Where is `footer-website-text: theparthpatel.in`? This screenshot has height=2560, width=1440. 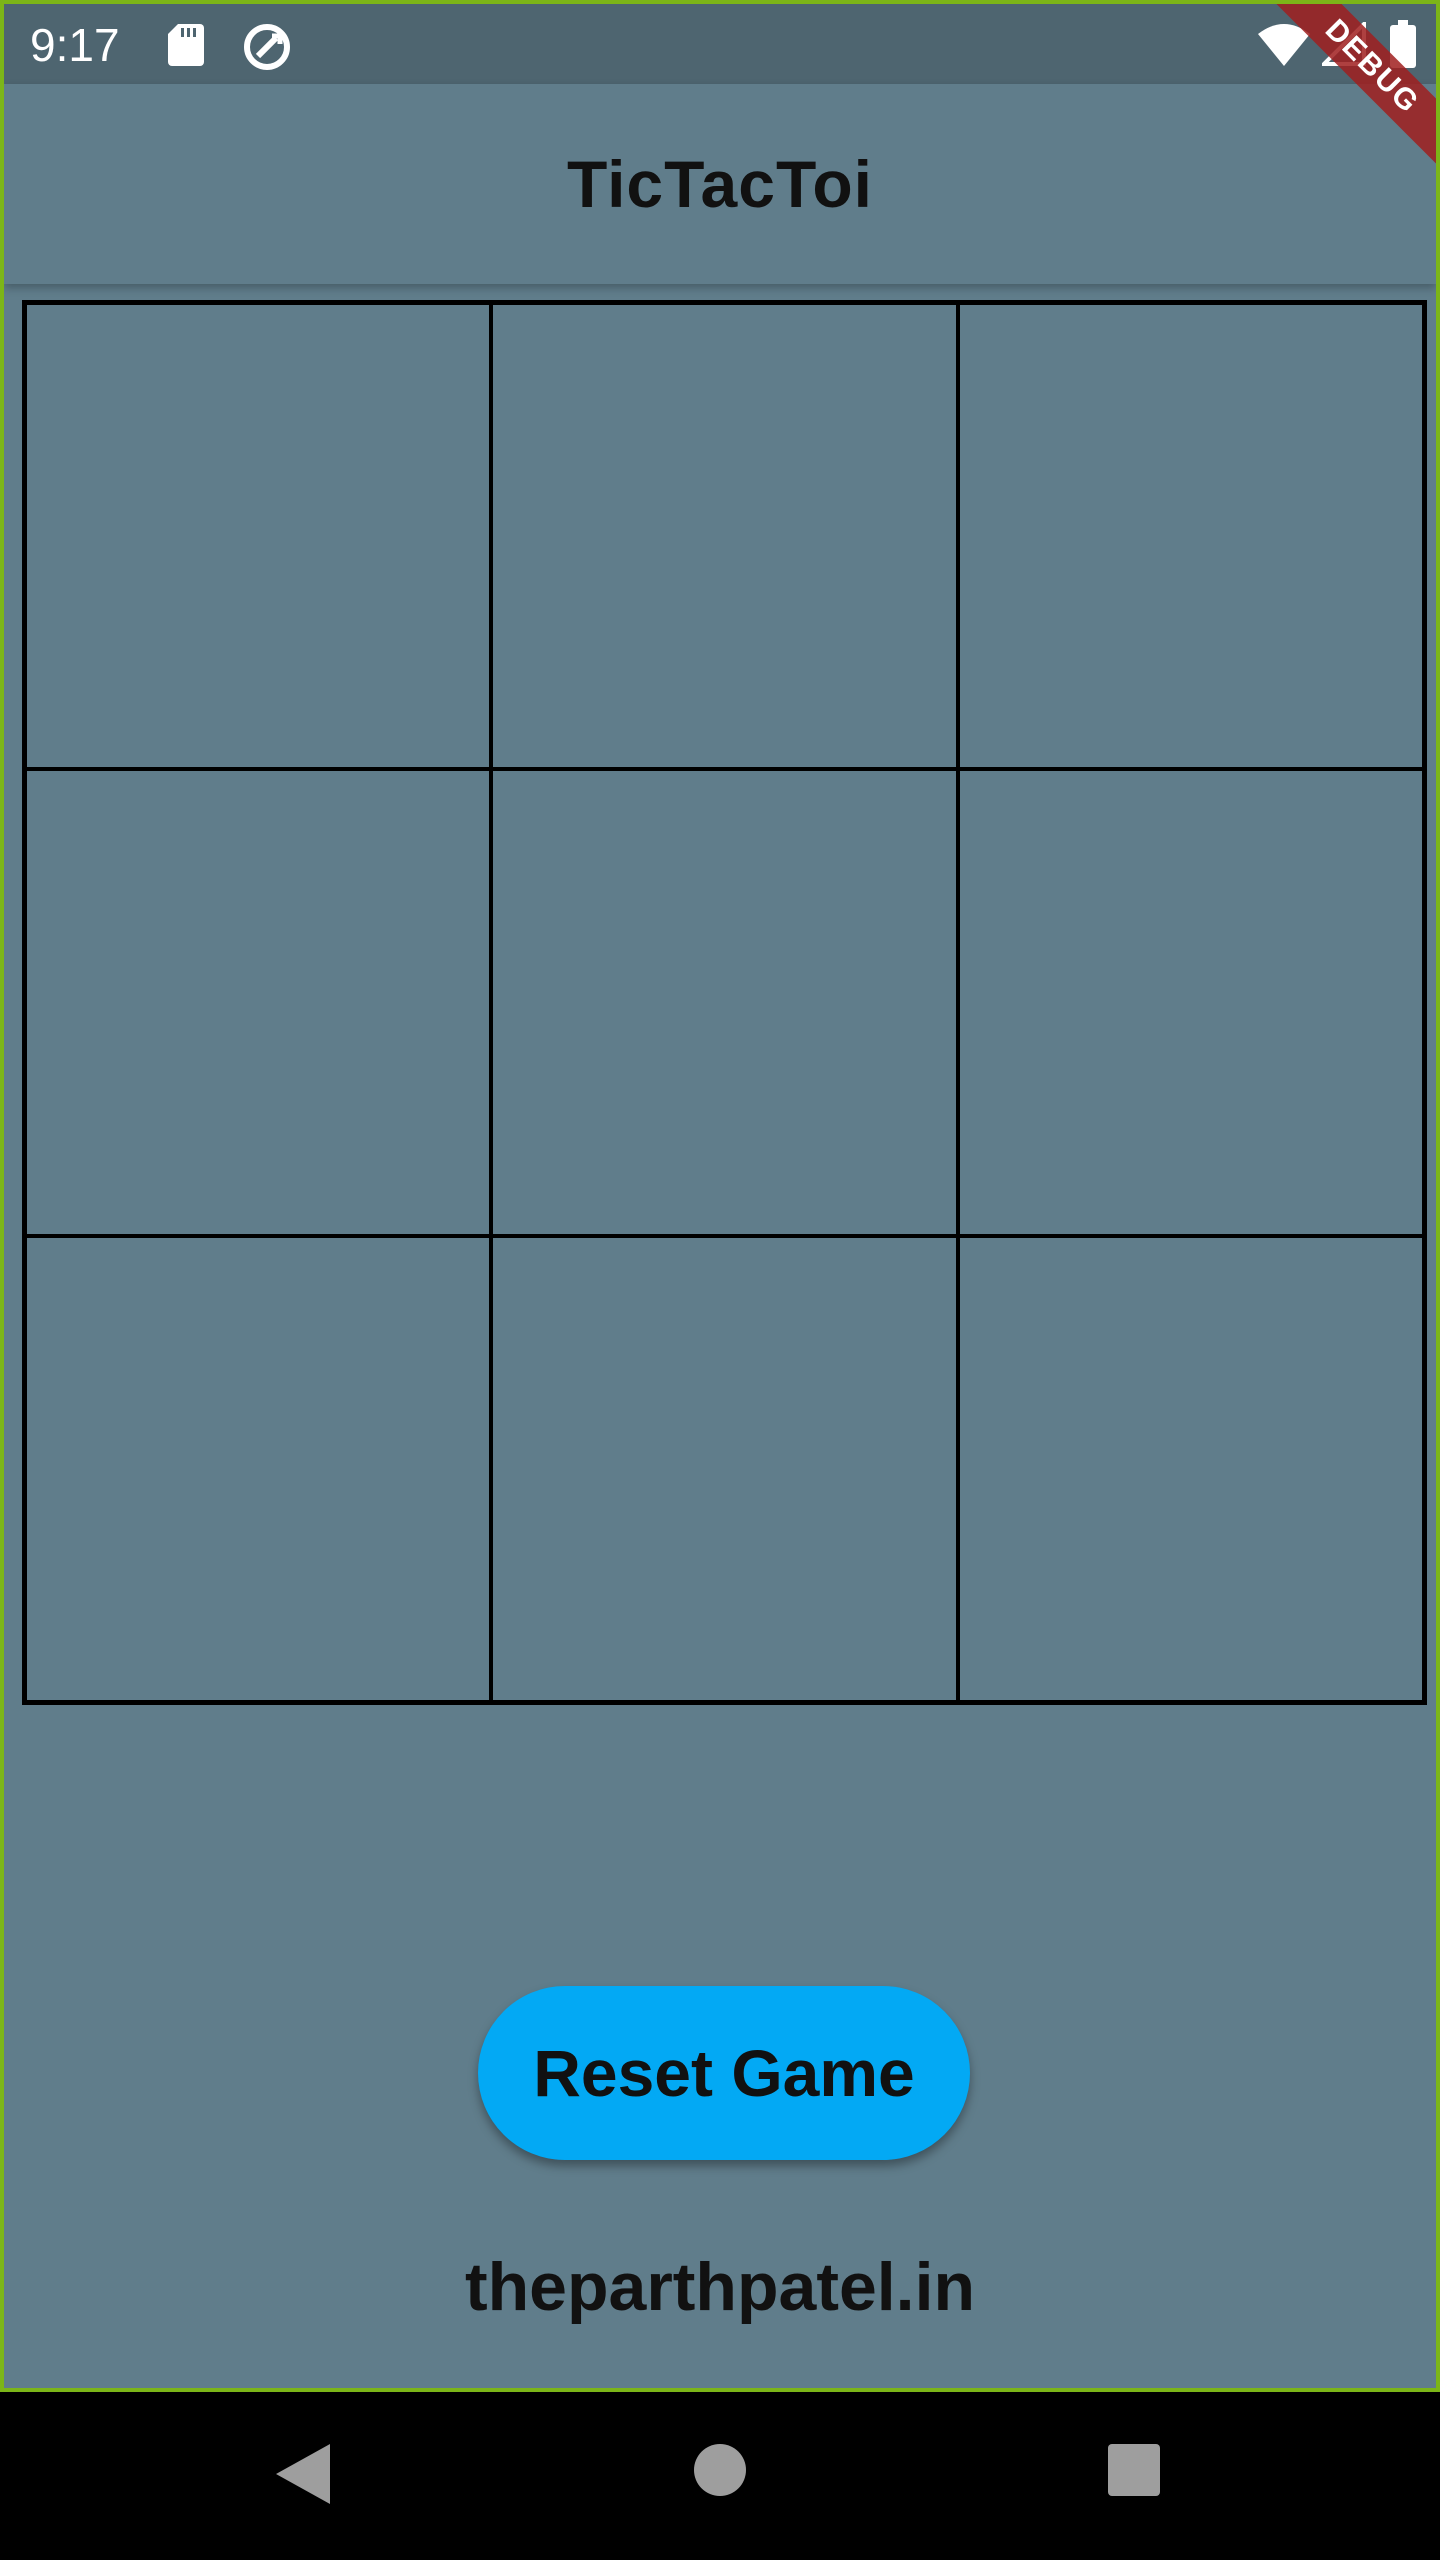 footer-website-text: theparthpatel.in is located at coordinates (720, 2287).